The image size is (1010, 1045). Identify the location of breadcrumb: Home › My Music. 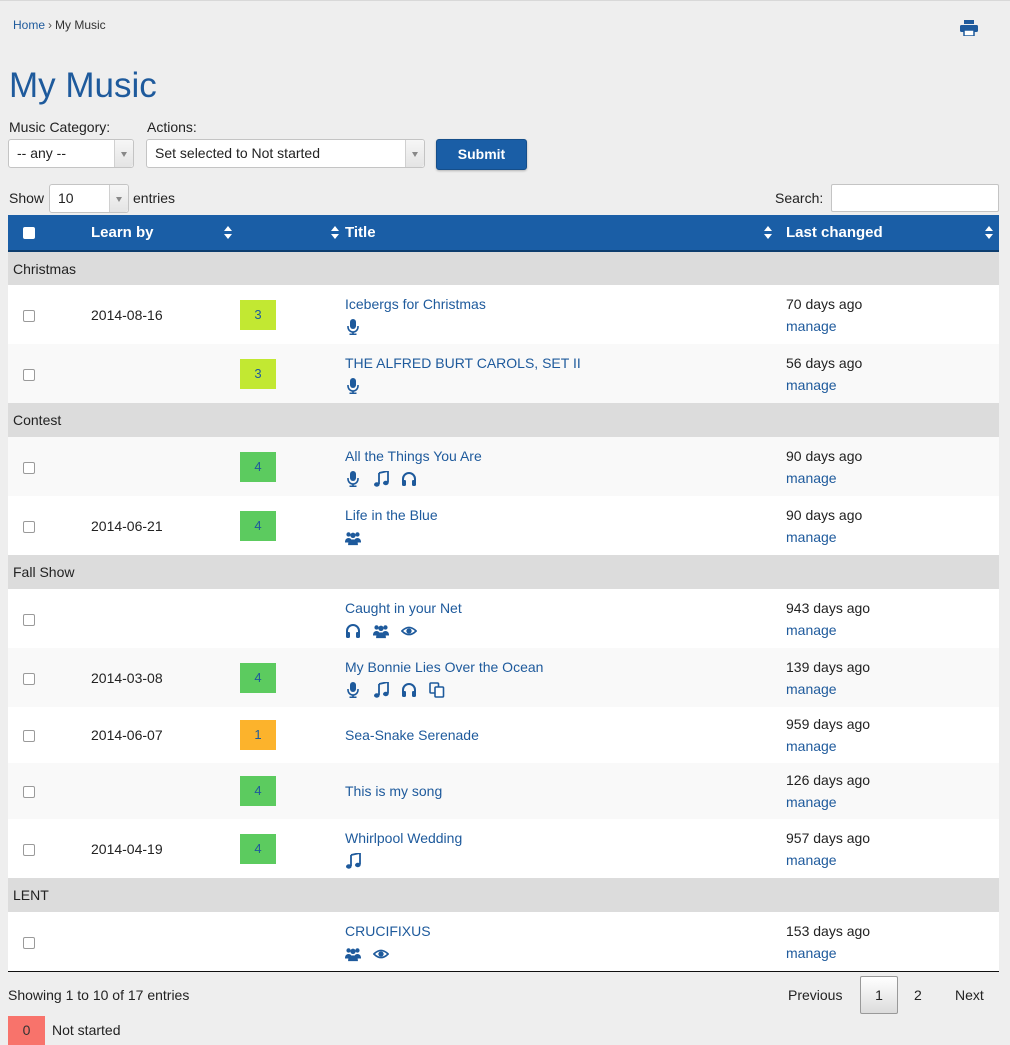
(59, 25).